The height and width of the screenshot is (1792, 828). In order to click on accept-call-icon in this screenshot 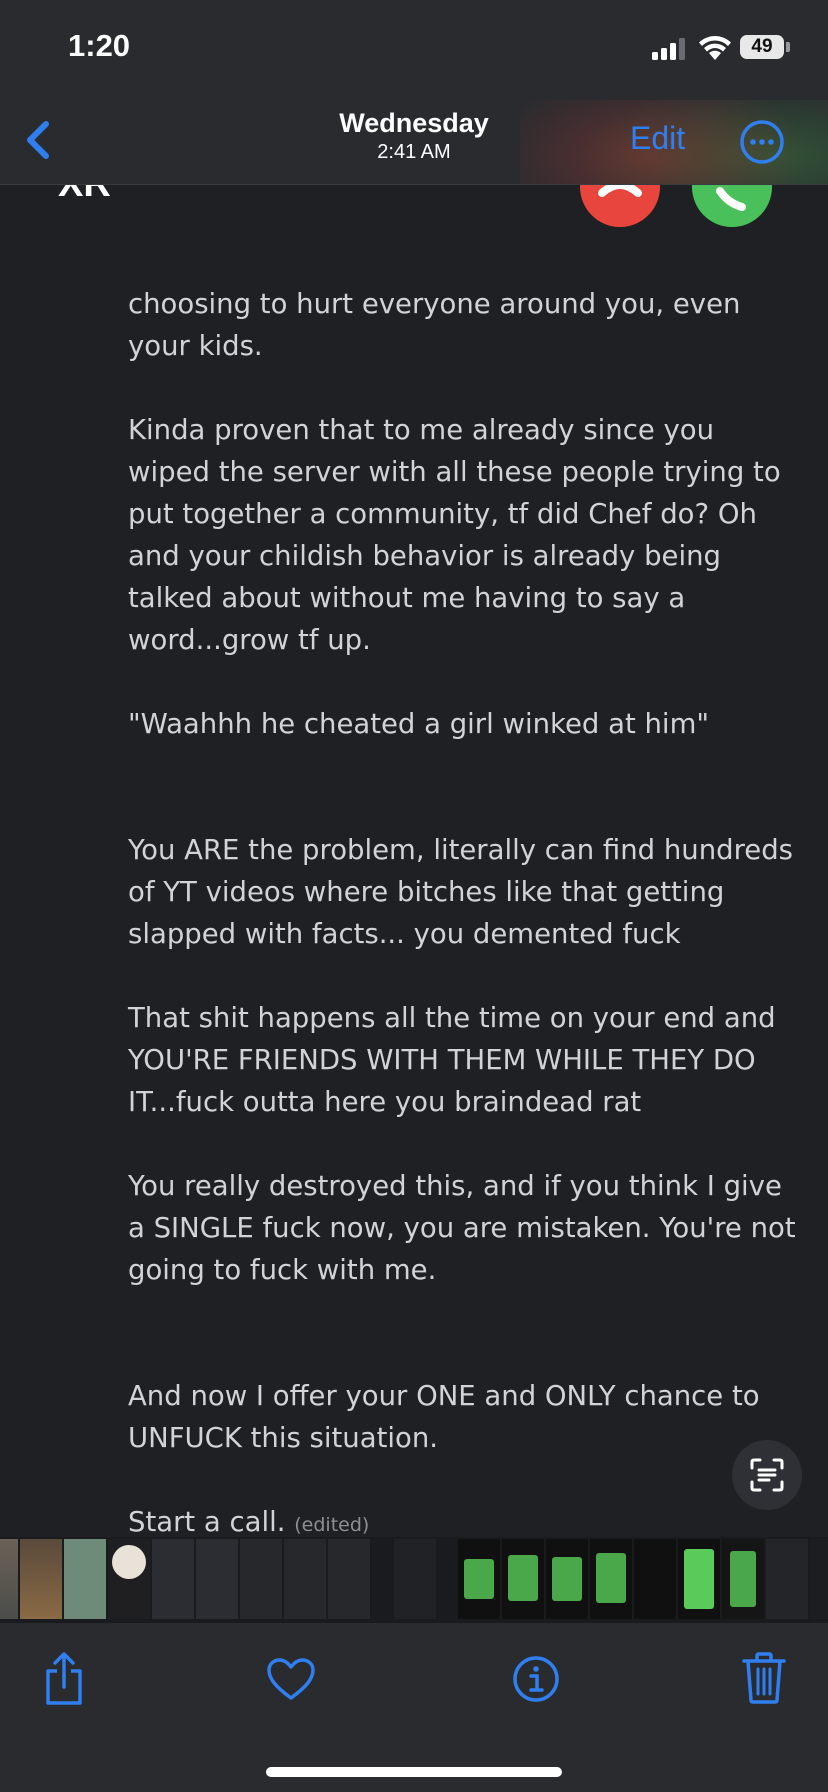, I will do `click(732, 206)`.